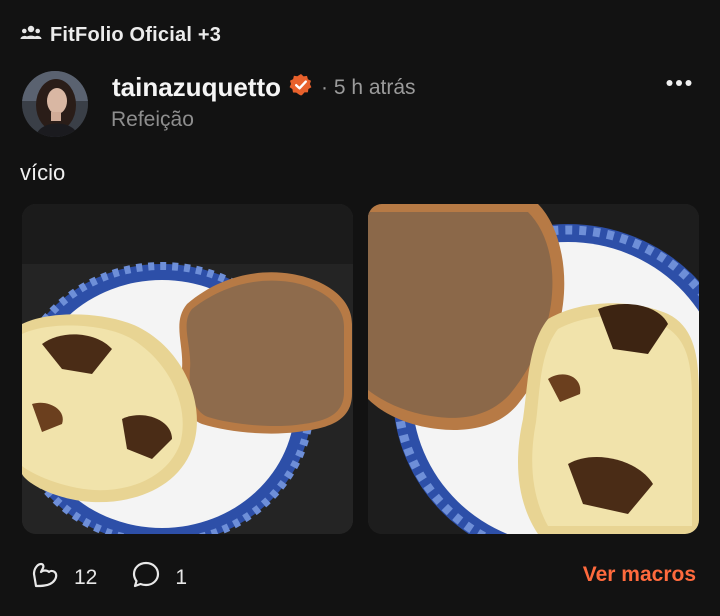 The image size is (720, 616). I want to click on view-macros-link: Ver macros, so click(639, 575).